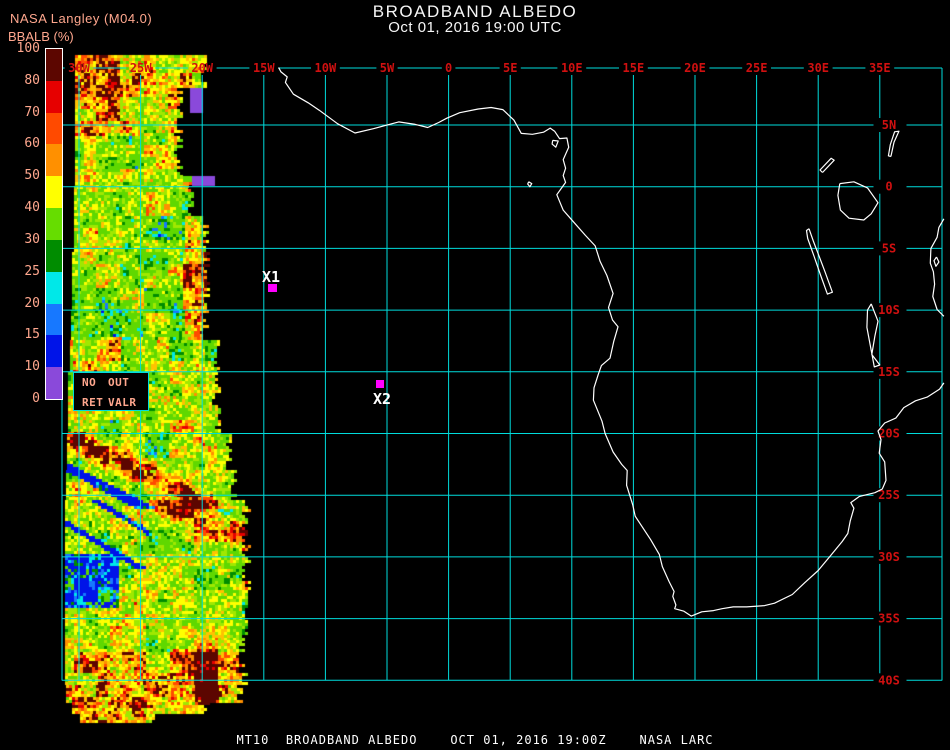  Describe the element at coordinates (889, 619) in the screenshot. I see `lat-label: 35S` at that location.